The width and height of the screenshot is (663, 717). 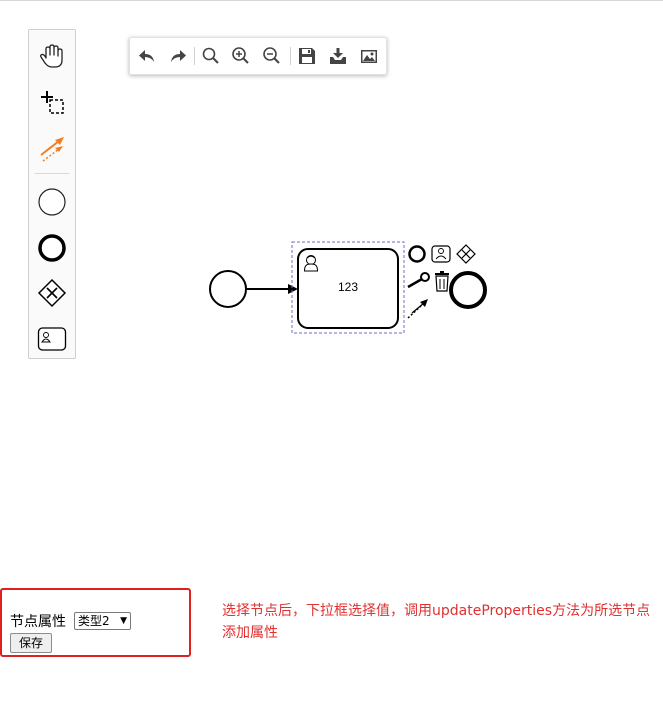 I want to click on wrench-icon, so click(x=418, y=280).